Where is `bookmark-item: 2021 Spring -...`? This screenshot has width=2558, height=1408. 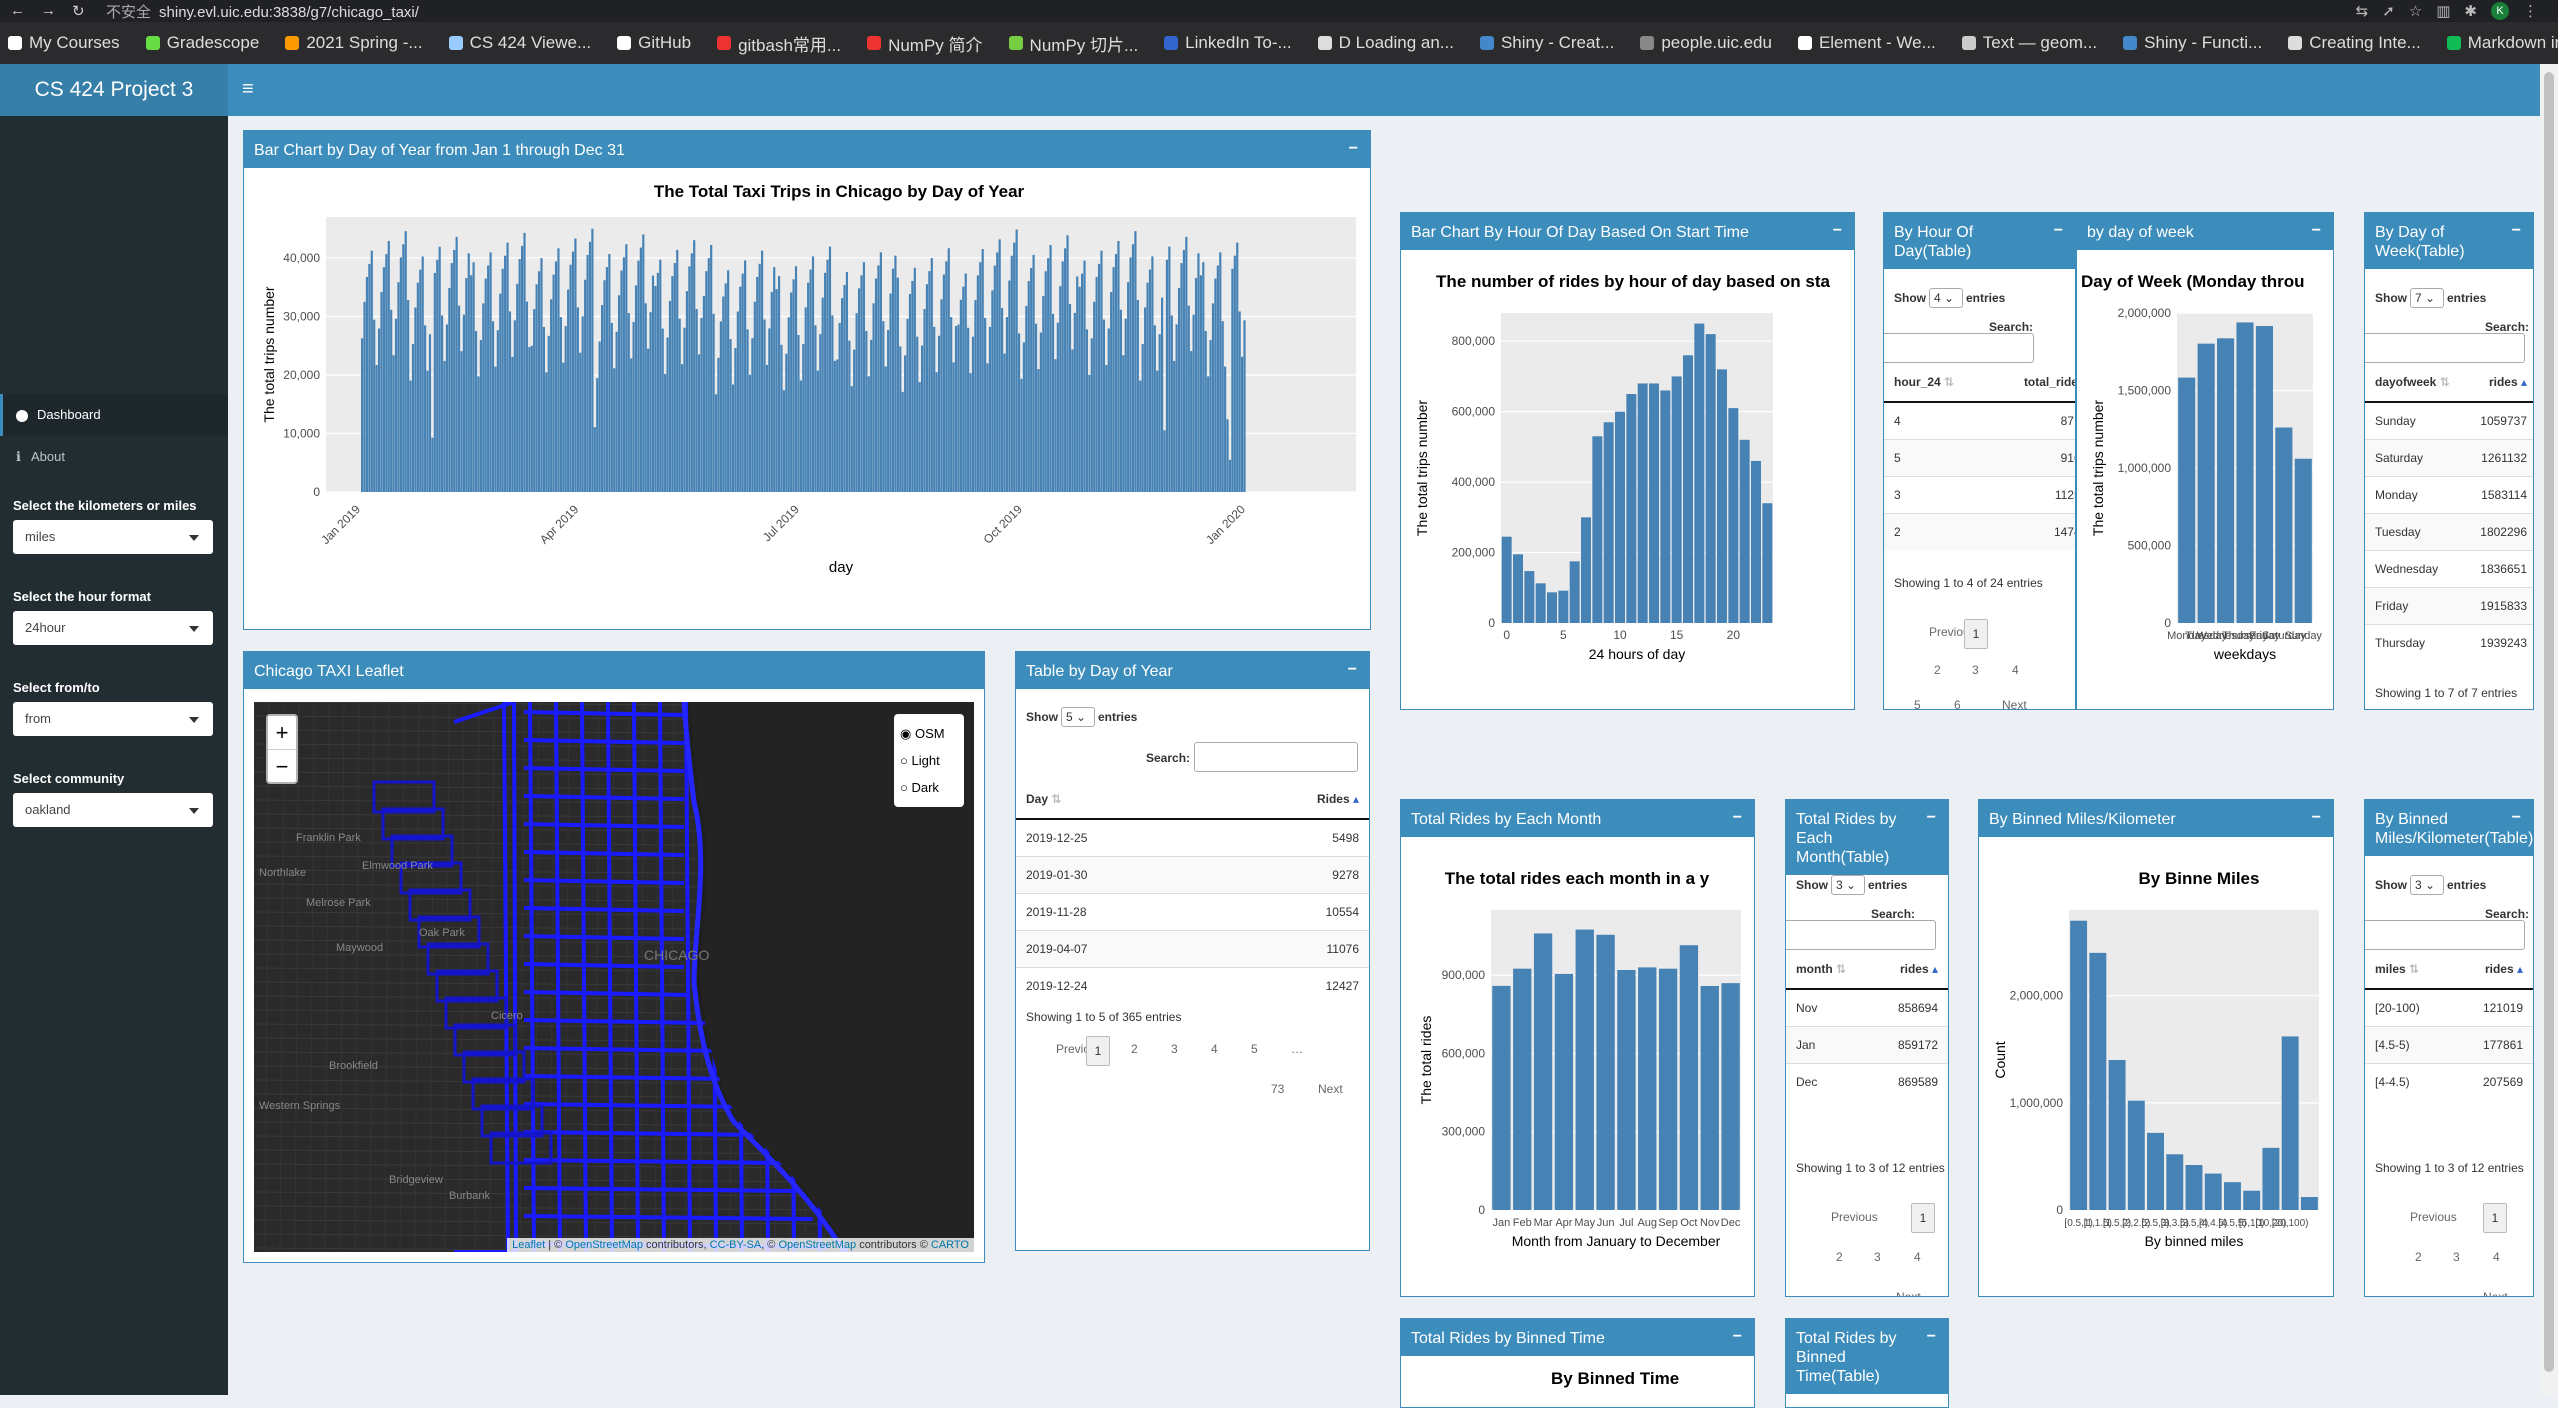 bookmark-item: 2021 Spring -... is located at coordinates (354, 43).